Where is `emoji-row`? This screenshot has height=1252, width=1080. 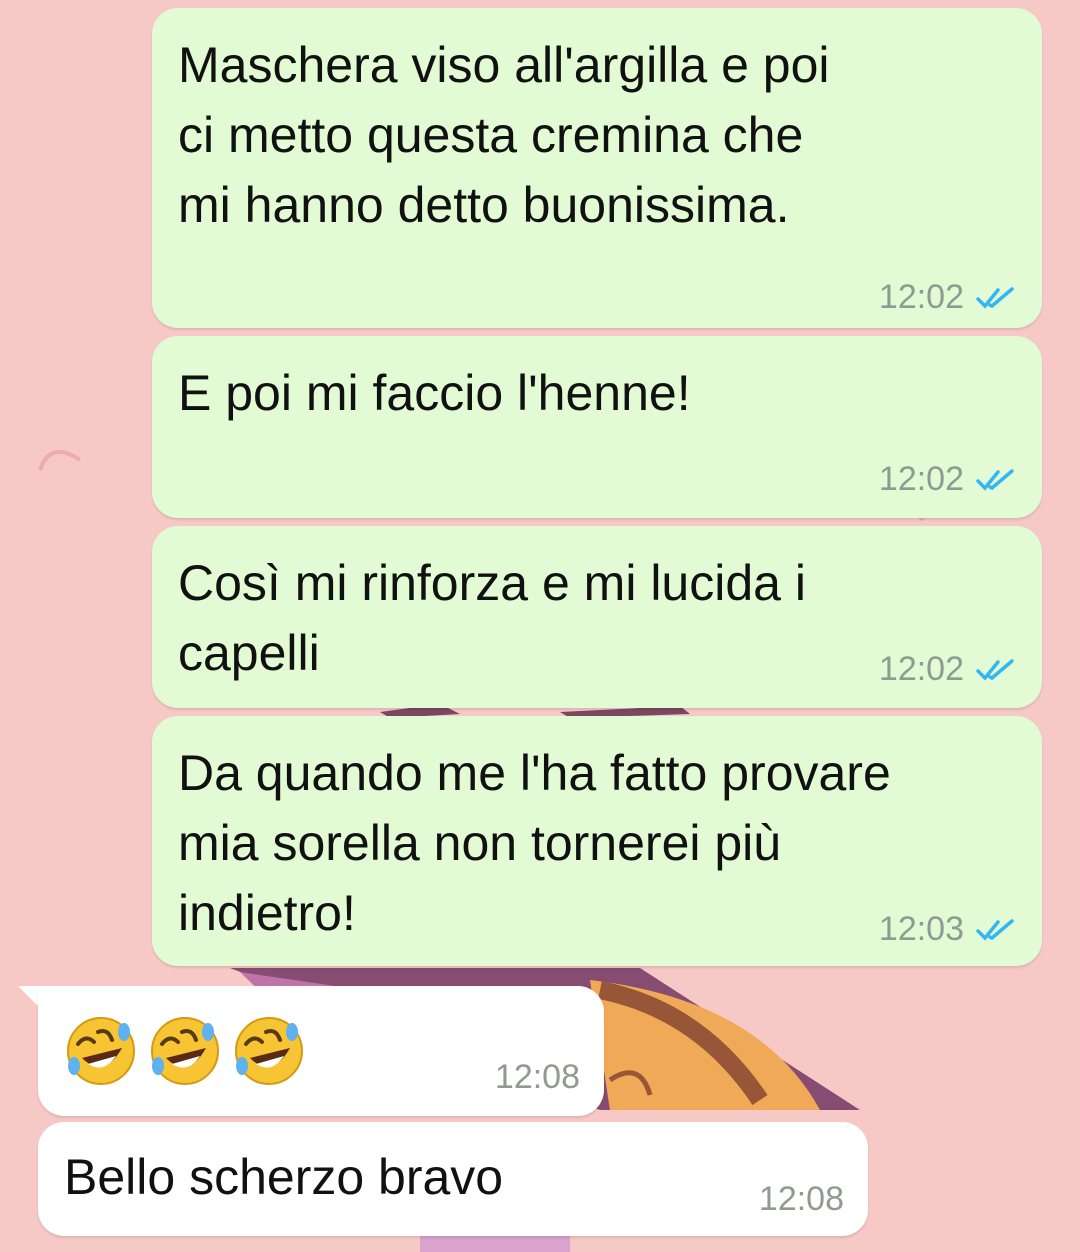
emoji-row is located at coordinates (190, 1051).